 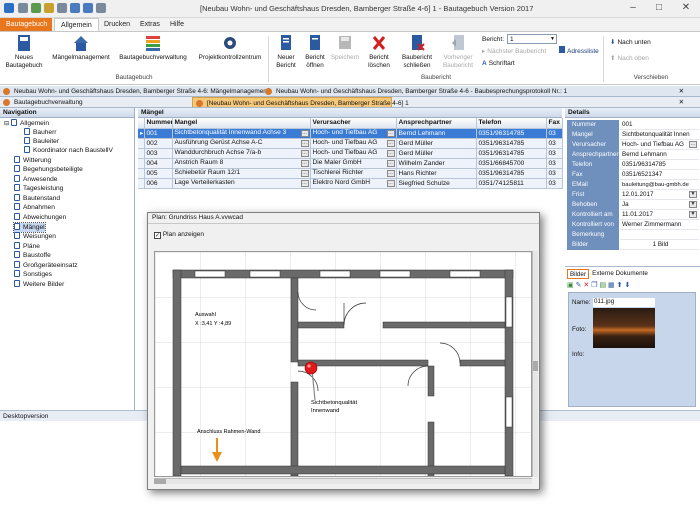 What do you see at coordinates (514, 51) in the screenshot?
I see `naechster-baubericht-button: ▸ Nächster Baubericht` at bounding box center [514, 51].